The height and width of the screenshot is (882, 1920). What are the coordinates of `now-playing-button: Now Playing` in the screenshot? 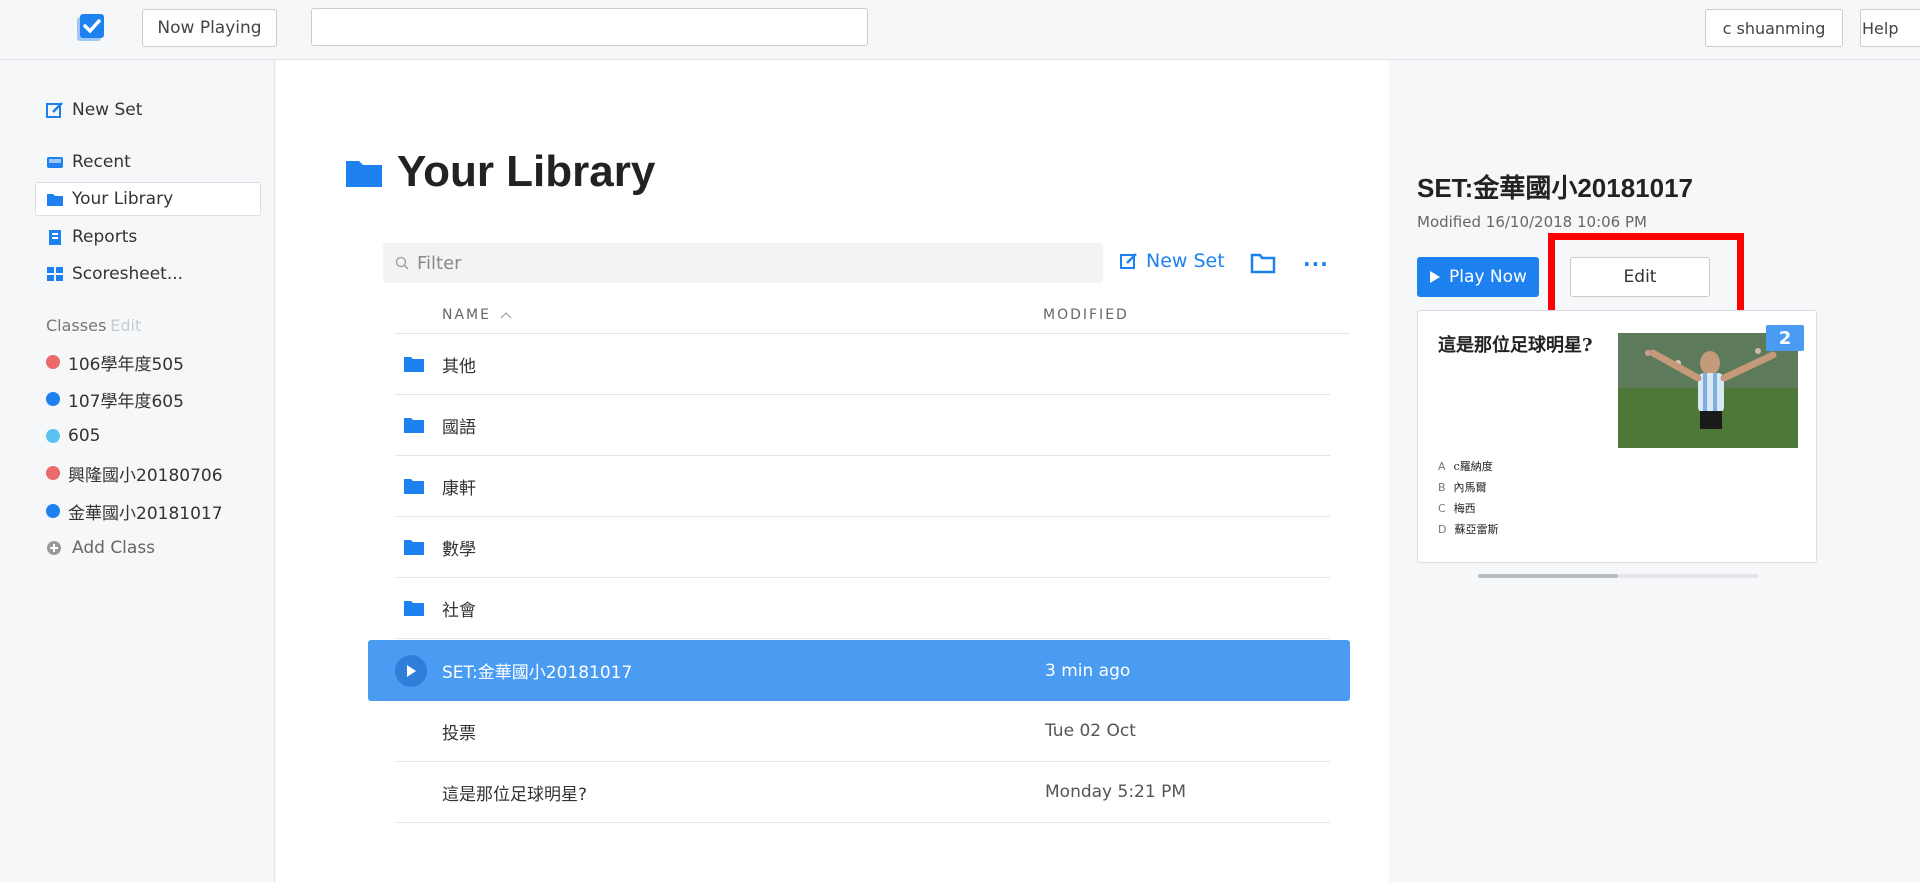 It's located at (209, 28).